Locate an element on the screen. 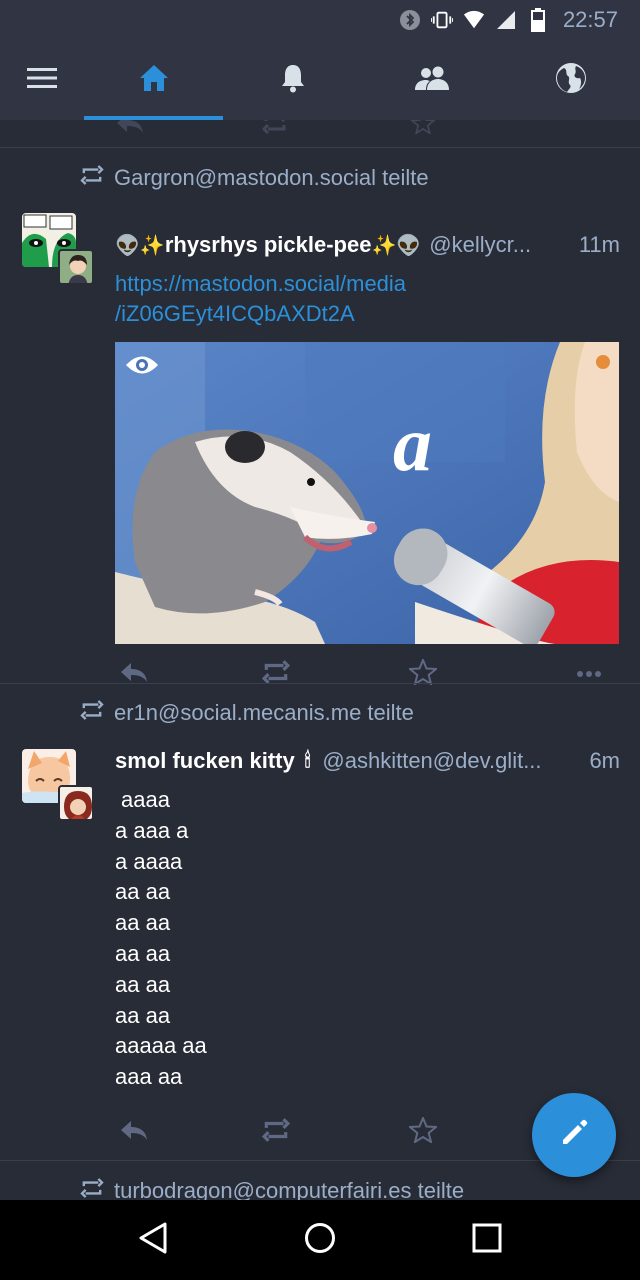 The width and height of the screenshot is (640, 1280). tab-local is located at coordinates (431, 80).